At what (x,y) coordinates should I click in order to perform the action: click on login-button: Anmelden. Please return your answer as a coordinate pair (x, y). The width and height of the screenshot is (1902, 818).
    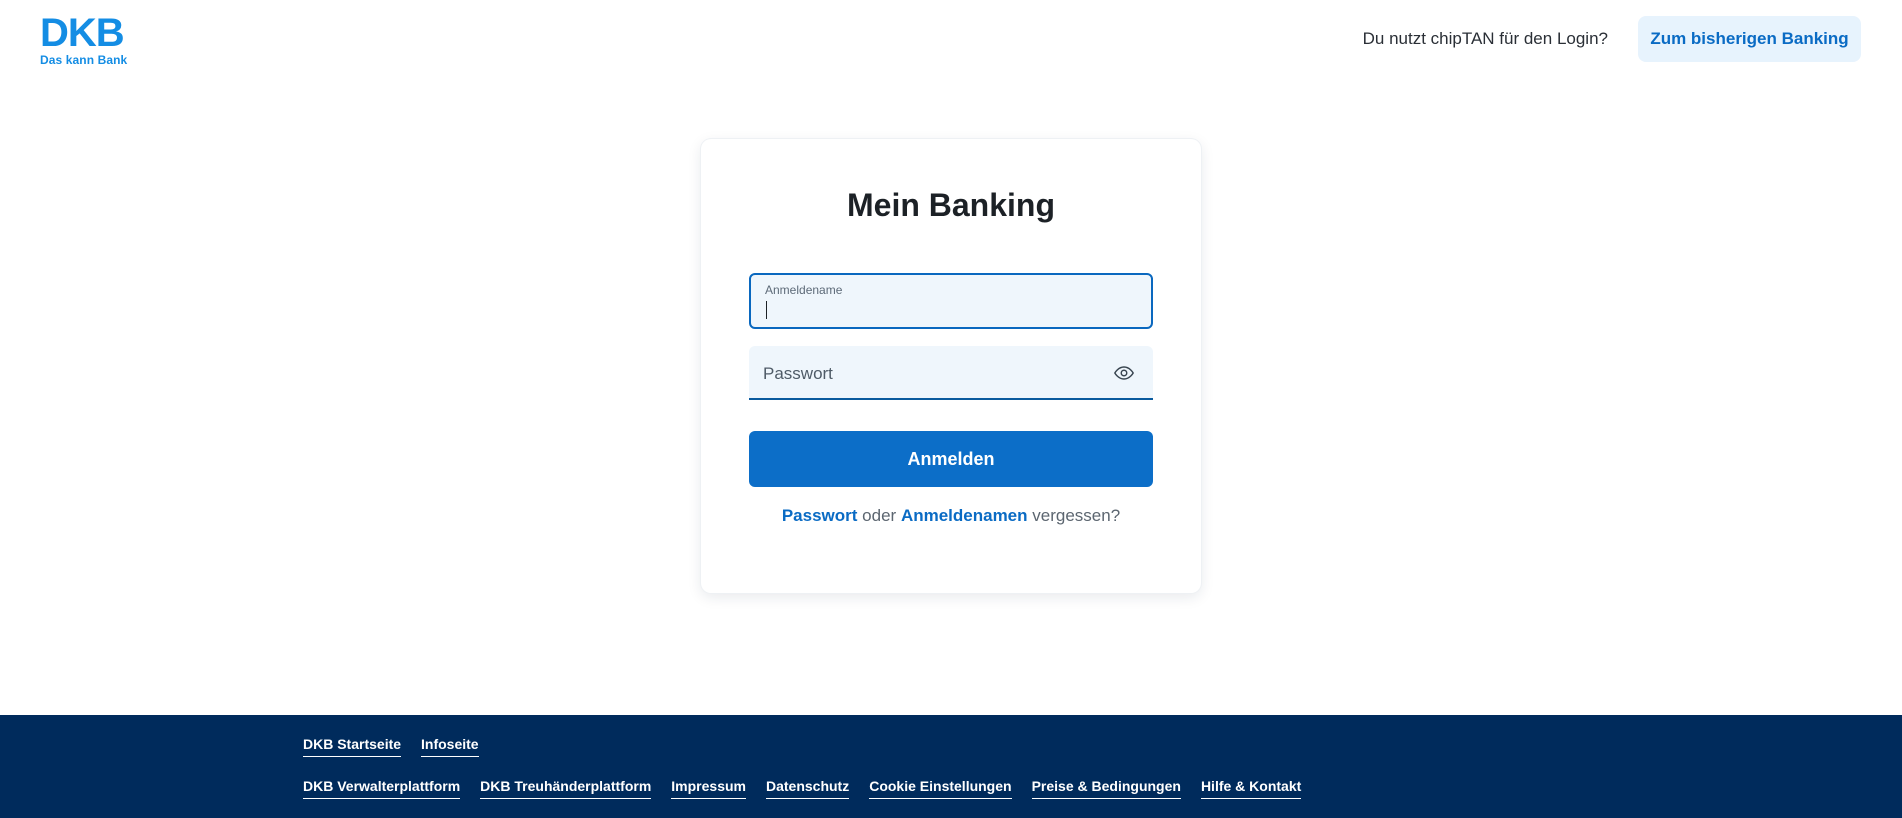
    Looking at the image, I should click on (951, 459).